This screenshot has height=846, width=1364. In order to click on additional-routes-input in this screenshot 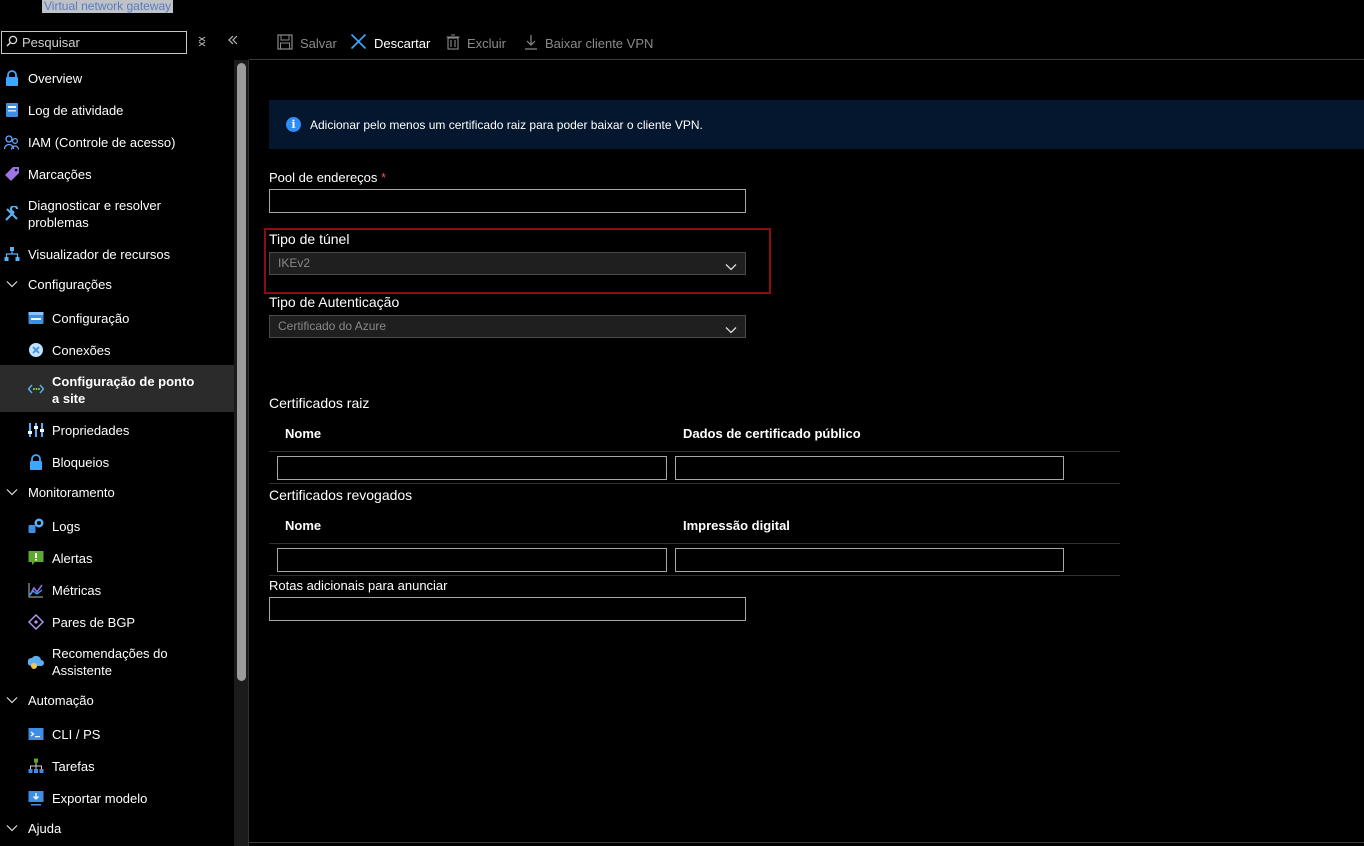, I will do `click(507, 609)`.